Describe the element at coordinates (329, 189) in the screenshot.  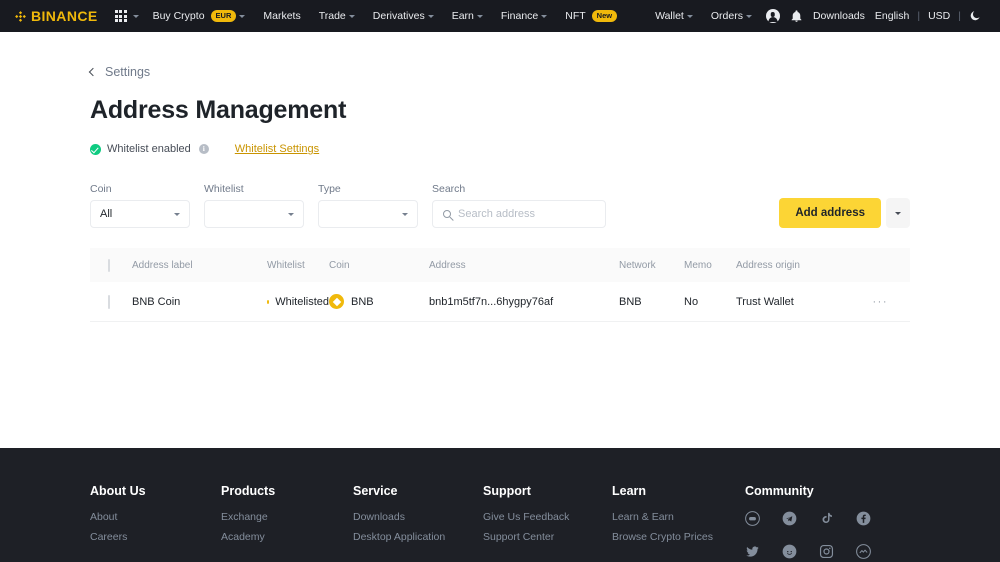
I see `filter-type-label: Type` at that location.